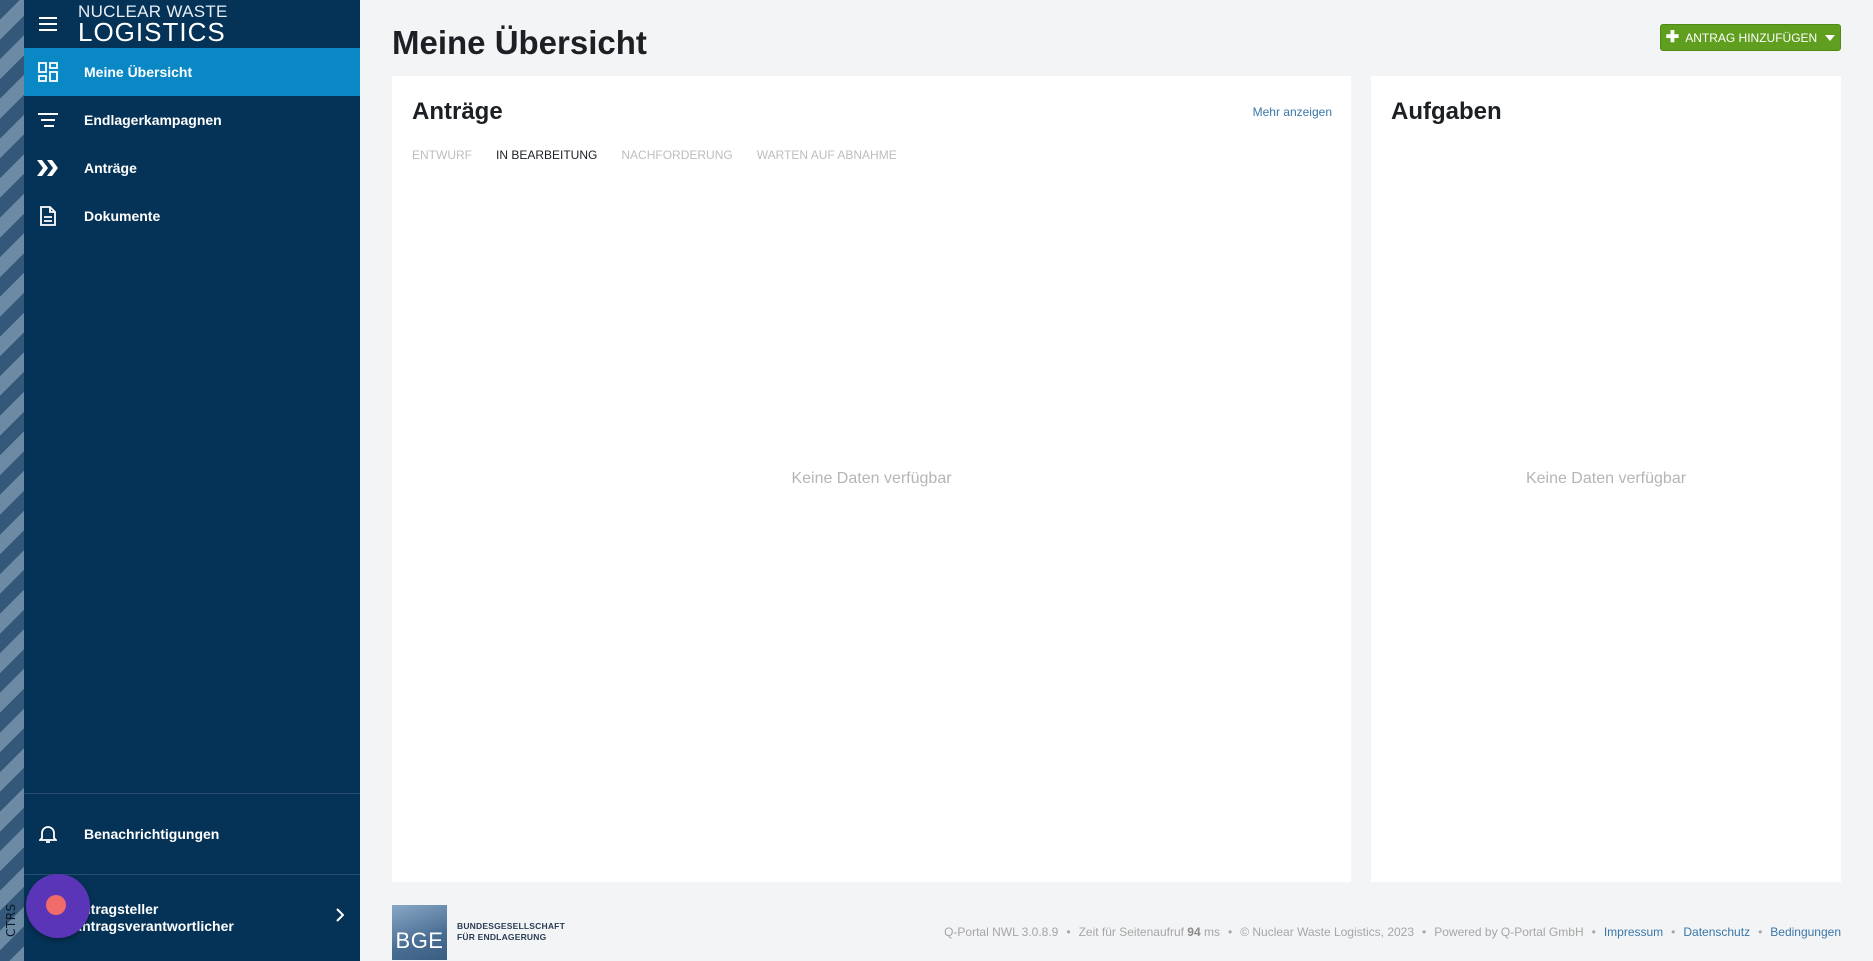 This screenshot has height=961, width=1873. I want to click on sidebar-item-label: Meine Übersicht, so click(138, 72).